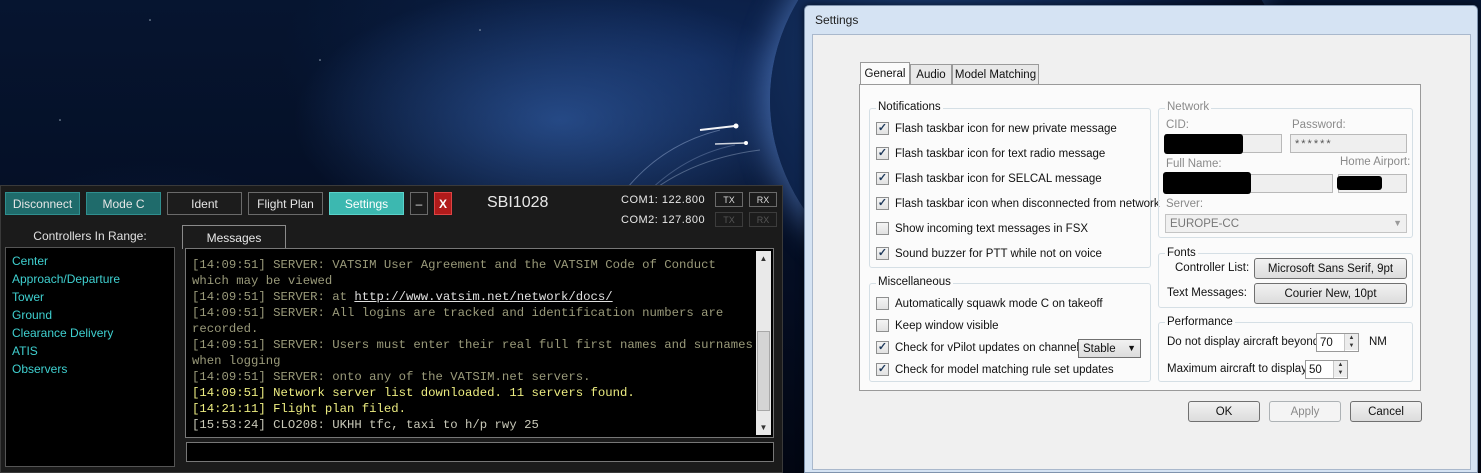  What do you see at coordinates (93, 351) in the screenshot?
I see `controller-item-atis: ATIS` at bounding box center [93, 351].